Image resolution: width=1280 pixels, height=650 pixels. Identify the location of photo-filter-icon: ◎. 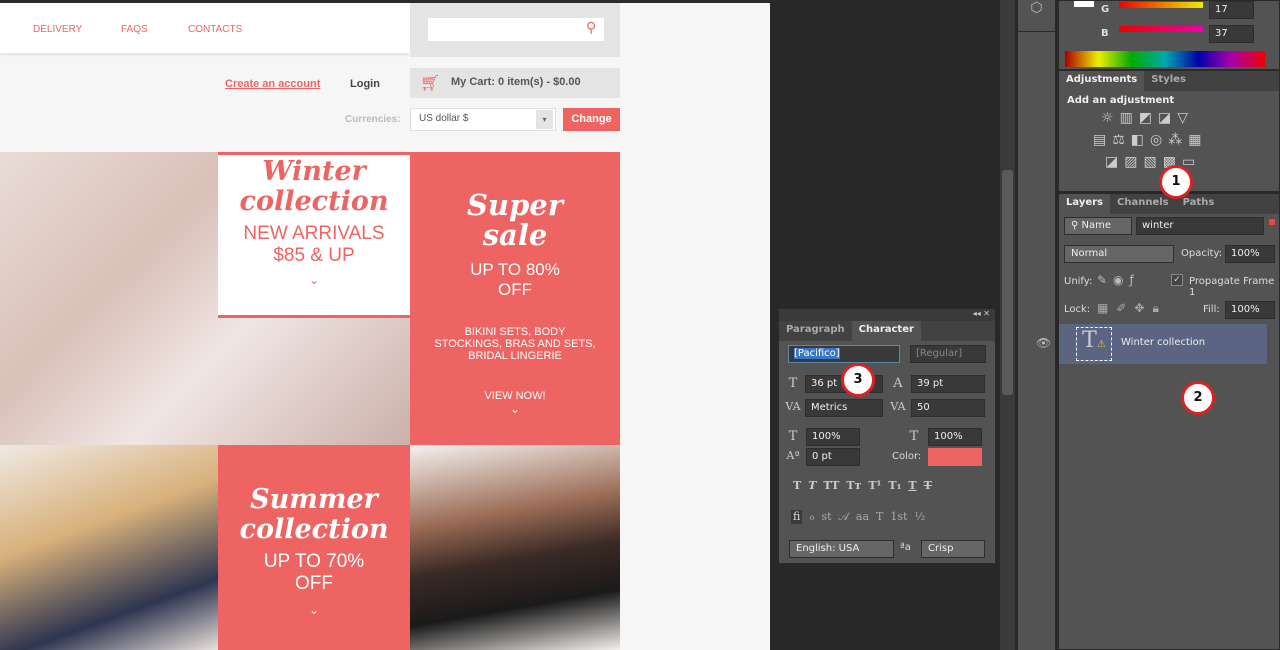
(1156, 140).